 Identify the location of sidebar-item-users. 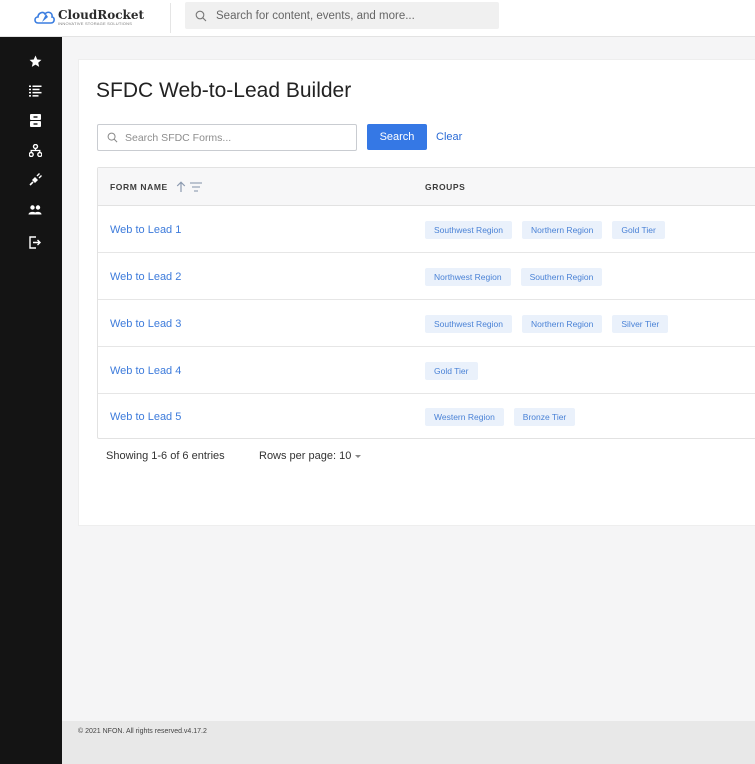
(35, 210).